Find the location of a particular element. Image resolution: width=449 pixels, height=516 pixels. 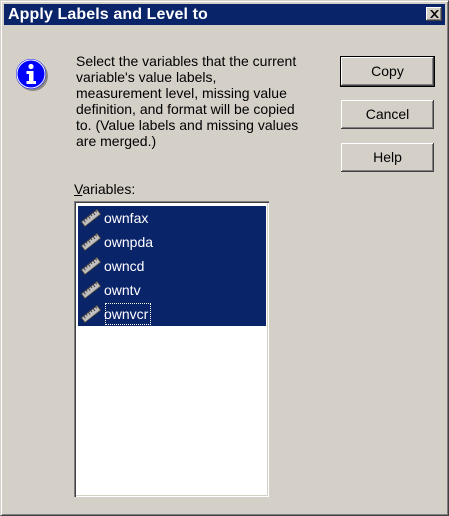

list-item: ownpda is located at coordinates (172, 242).